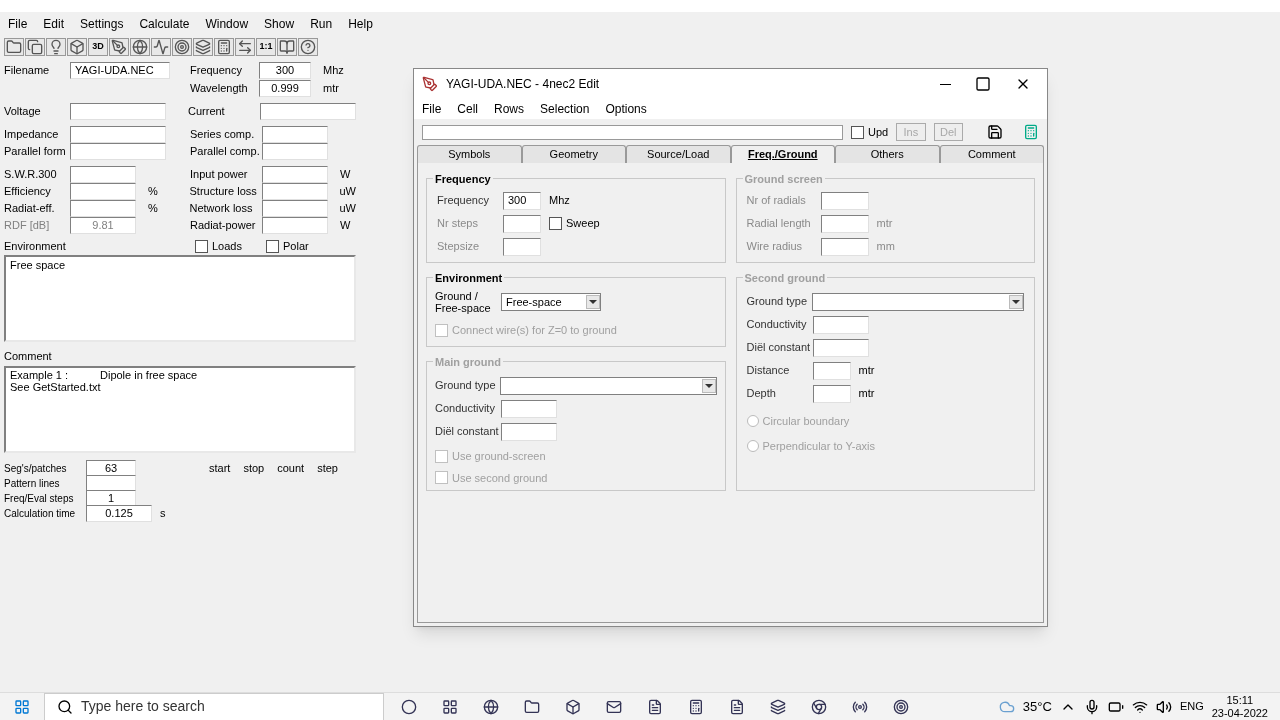 The image size is (1280, 720). Describe the element at coordinates (995, 132) in the screenshot. I see `save-icon` at that location.